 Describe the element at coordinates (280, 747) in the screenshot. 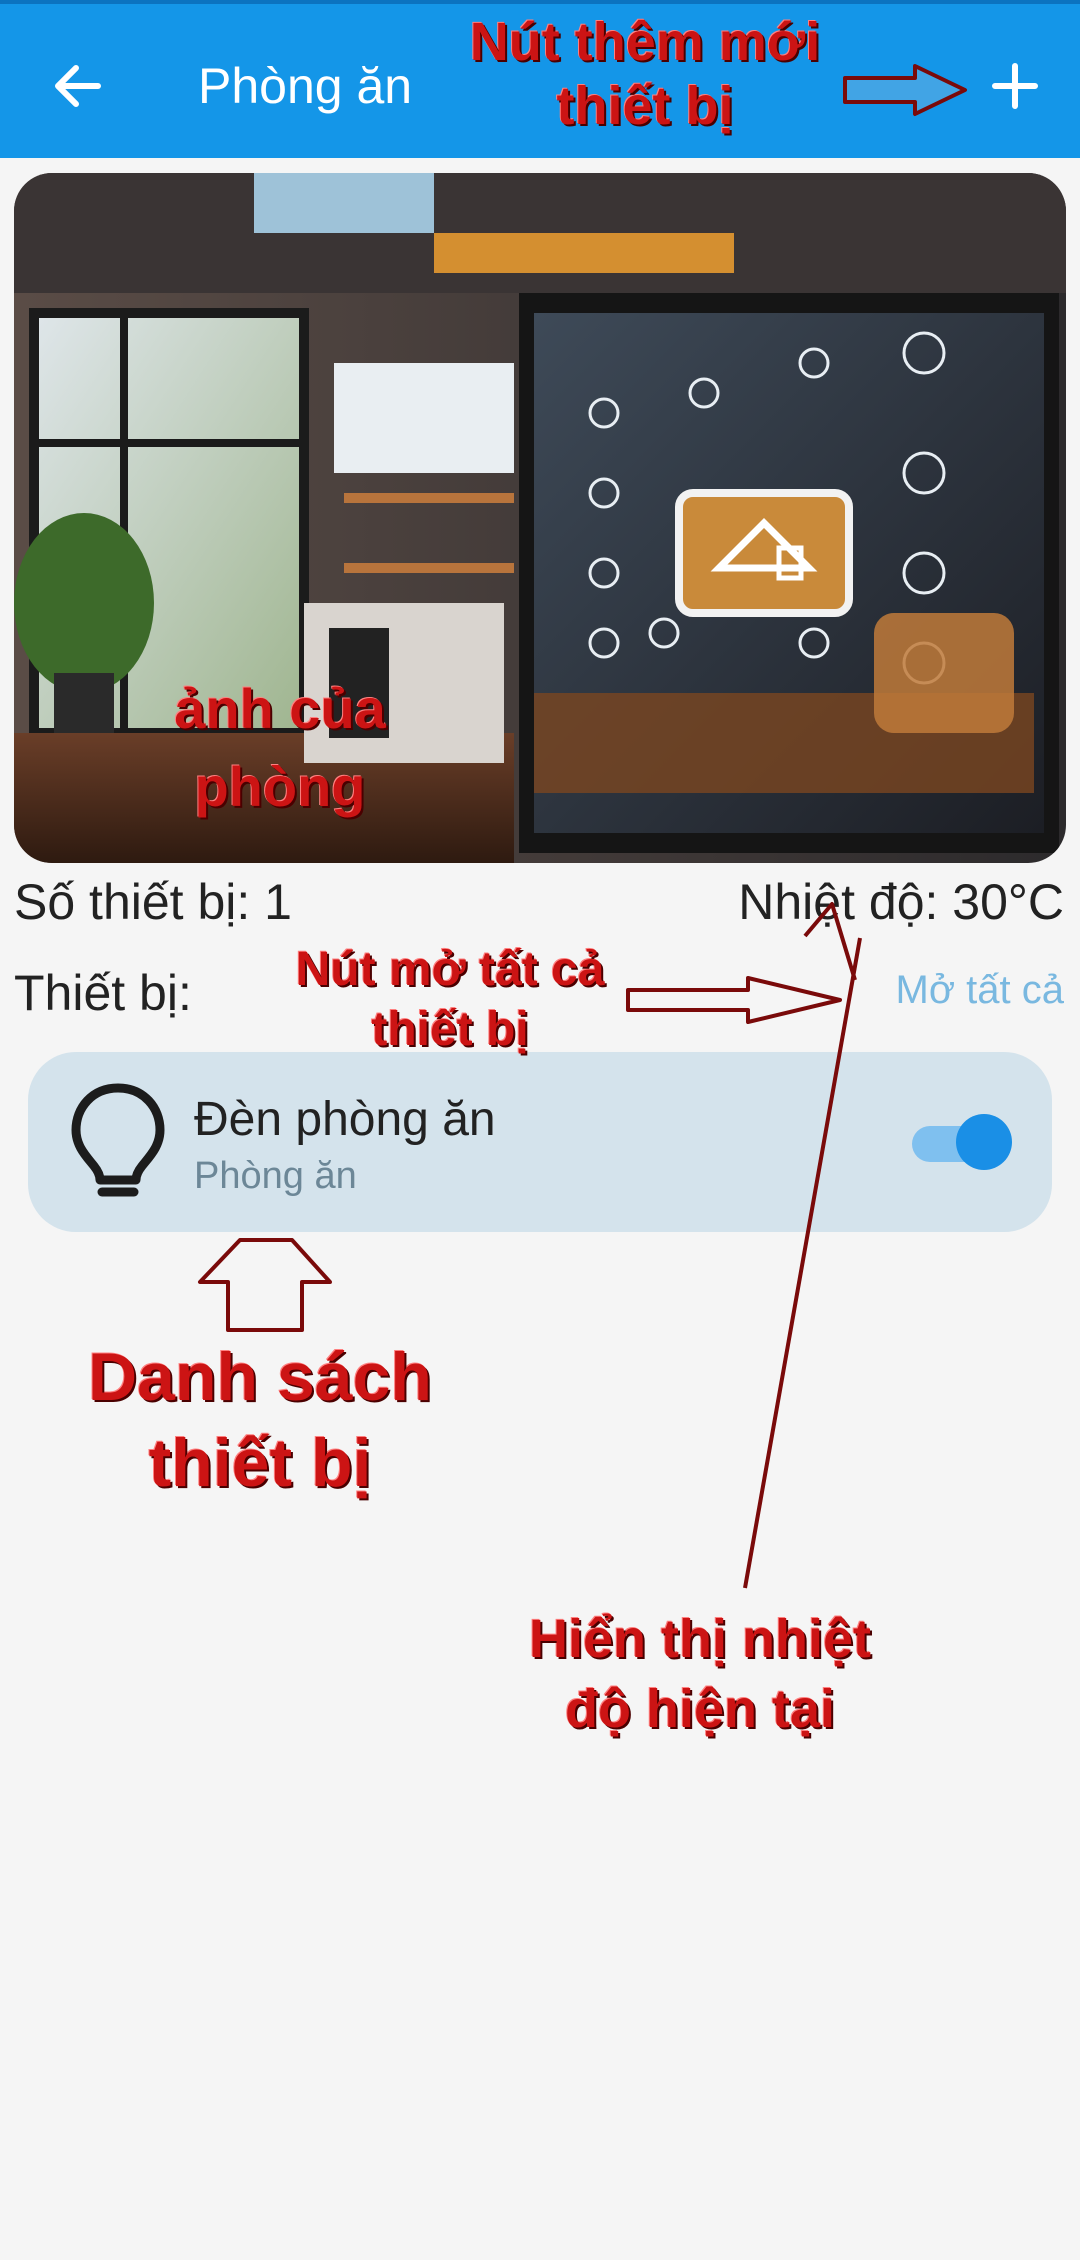

I see `annotation-room-photo: ảnh của phòng` at that location.